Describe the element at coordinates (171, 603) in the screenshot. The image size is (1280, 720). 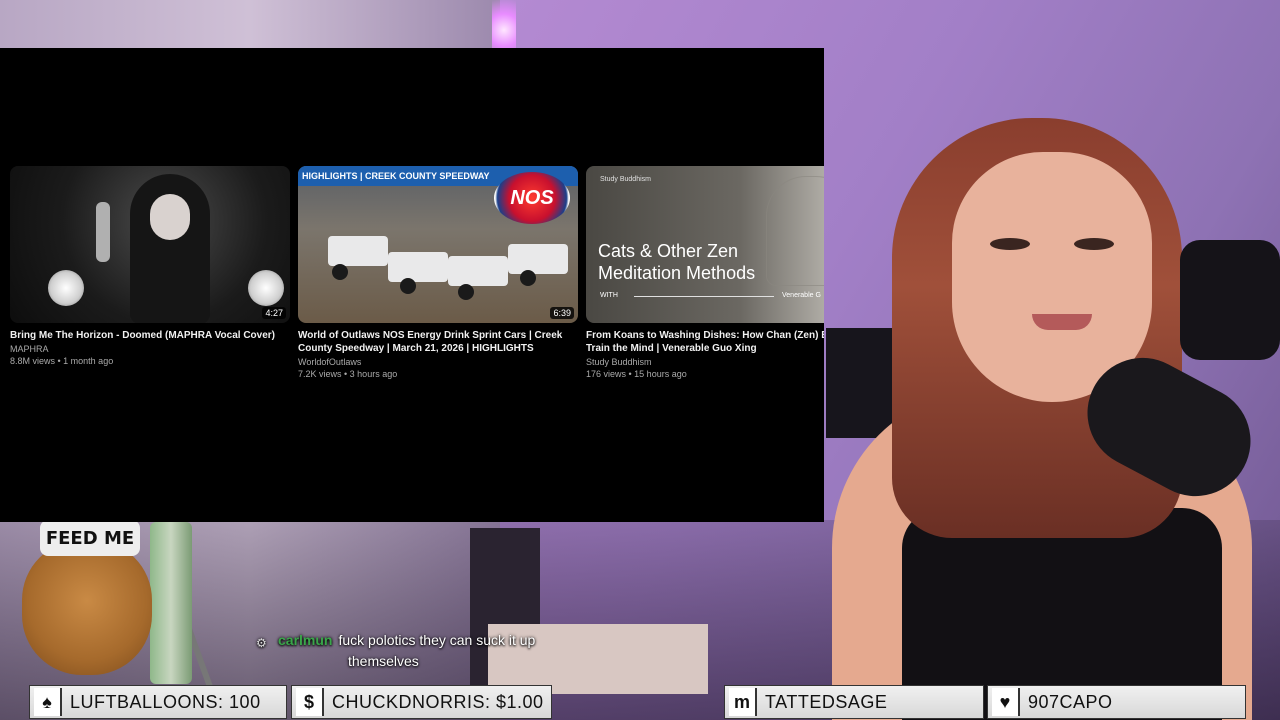
I see `can` at that location.